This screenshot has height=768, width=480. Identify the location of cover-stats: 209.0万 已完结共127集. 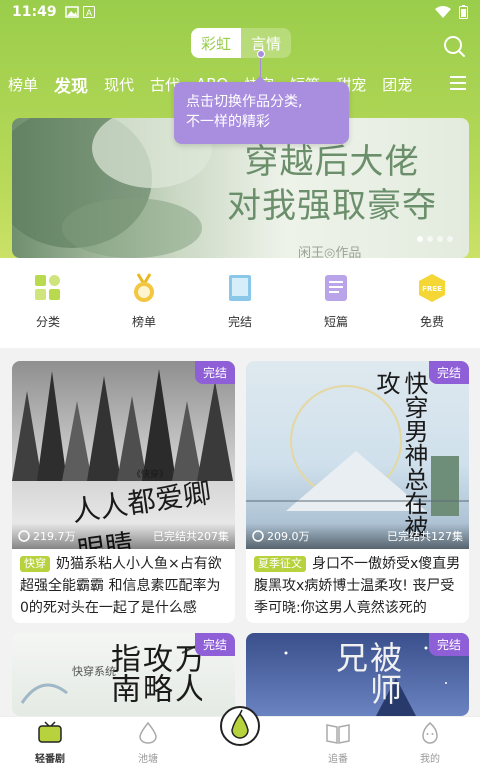
(357, 536).